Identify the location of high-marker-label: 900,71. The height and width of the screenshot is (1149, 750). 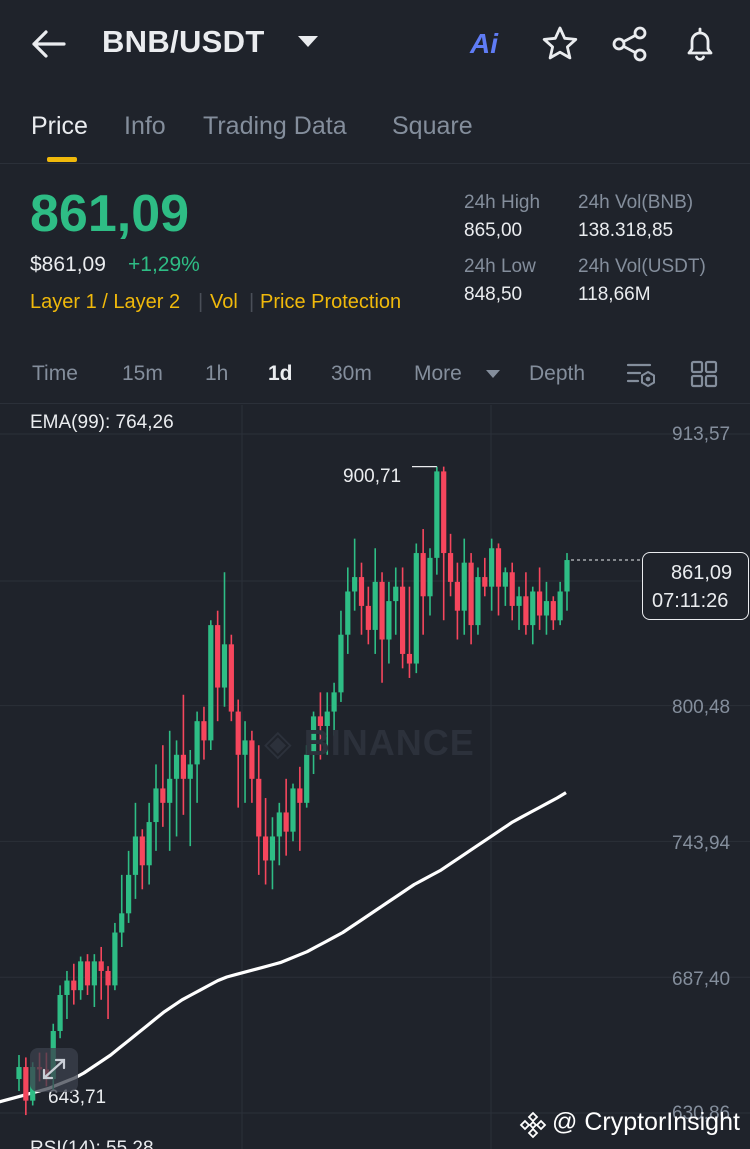
(372, 476).